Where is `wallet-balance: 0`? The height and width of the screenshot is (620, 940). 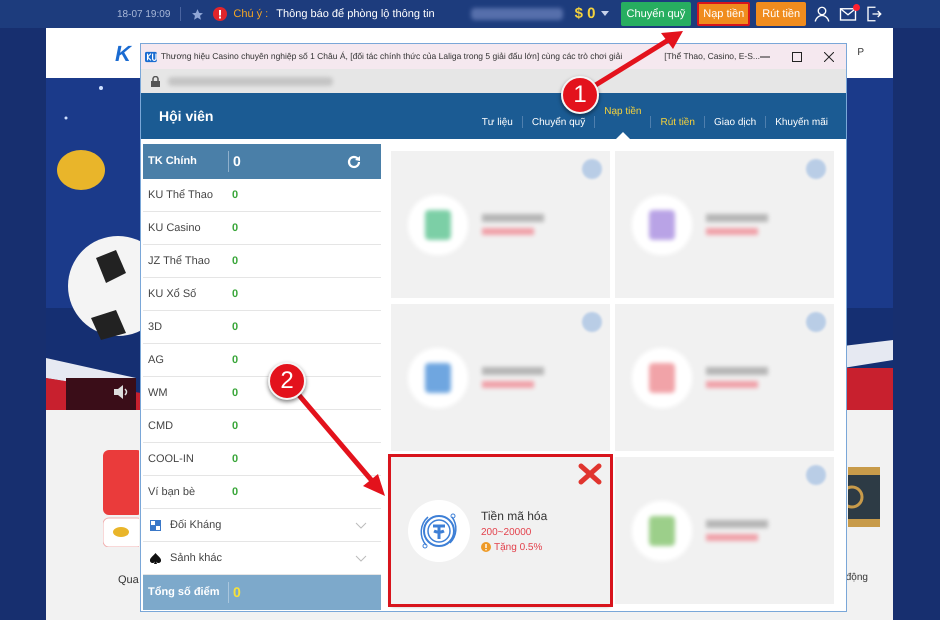
wallet-balance: 0 is located at coordinates (234, 161).